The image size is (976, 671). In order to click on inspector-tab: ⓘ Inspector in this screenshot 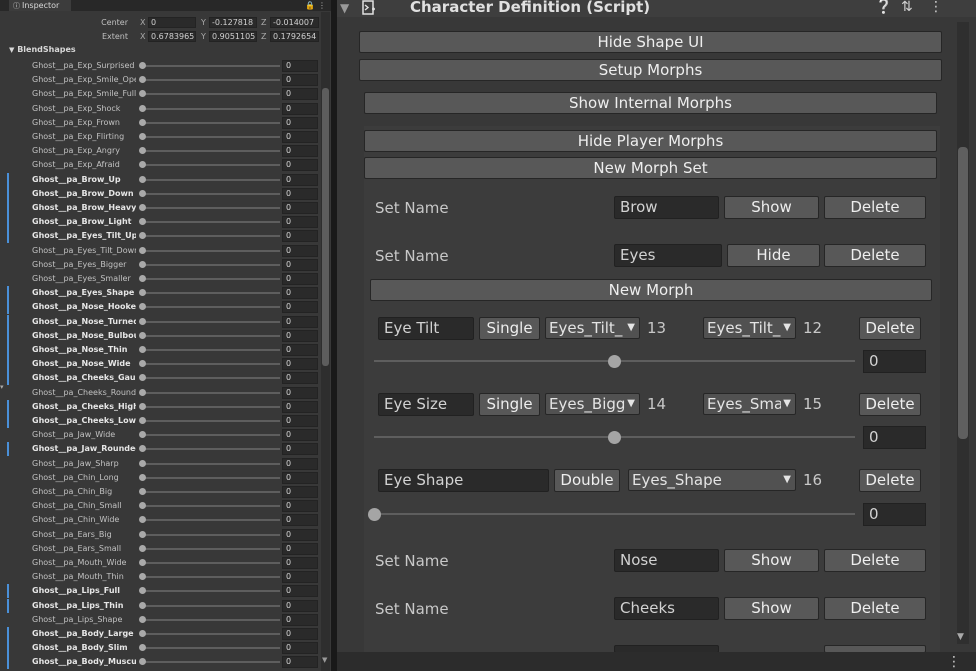, I will do `click(40, 5)`.